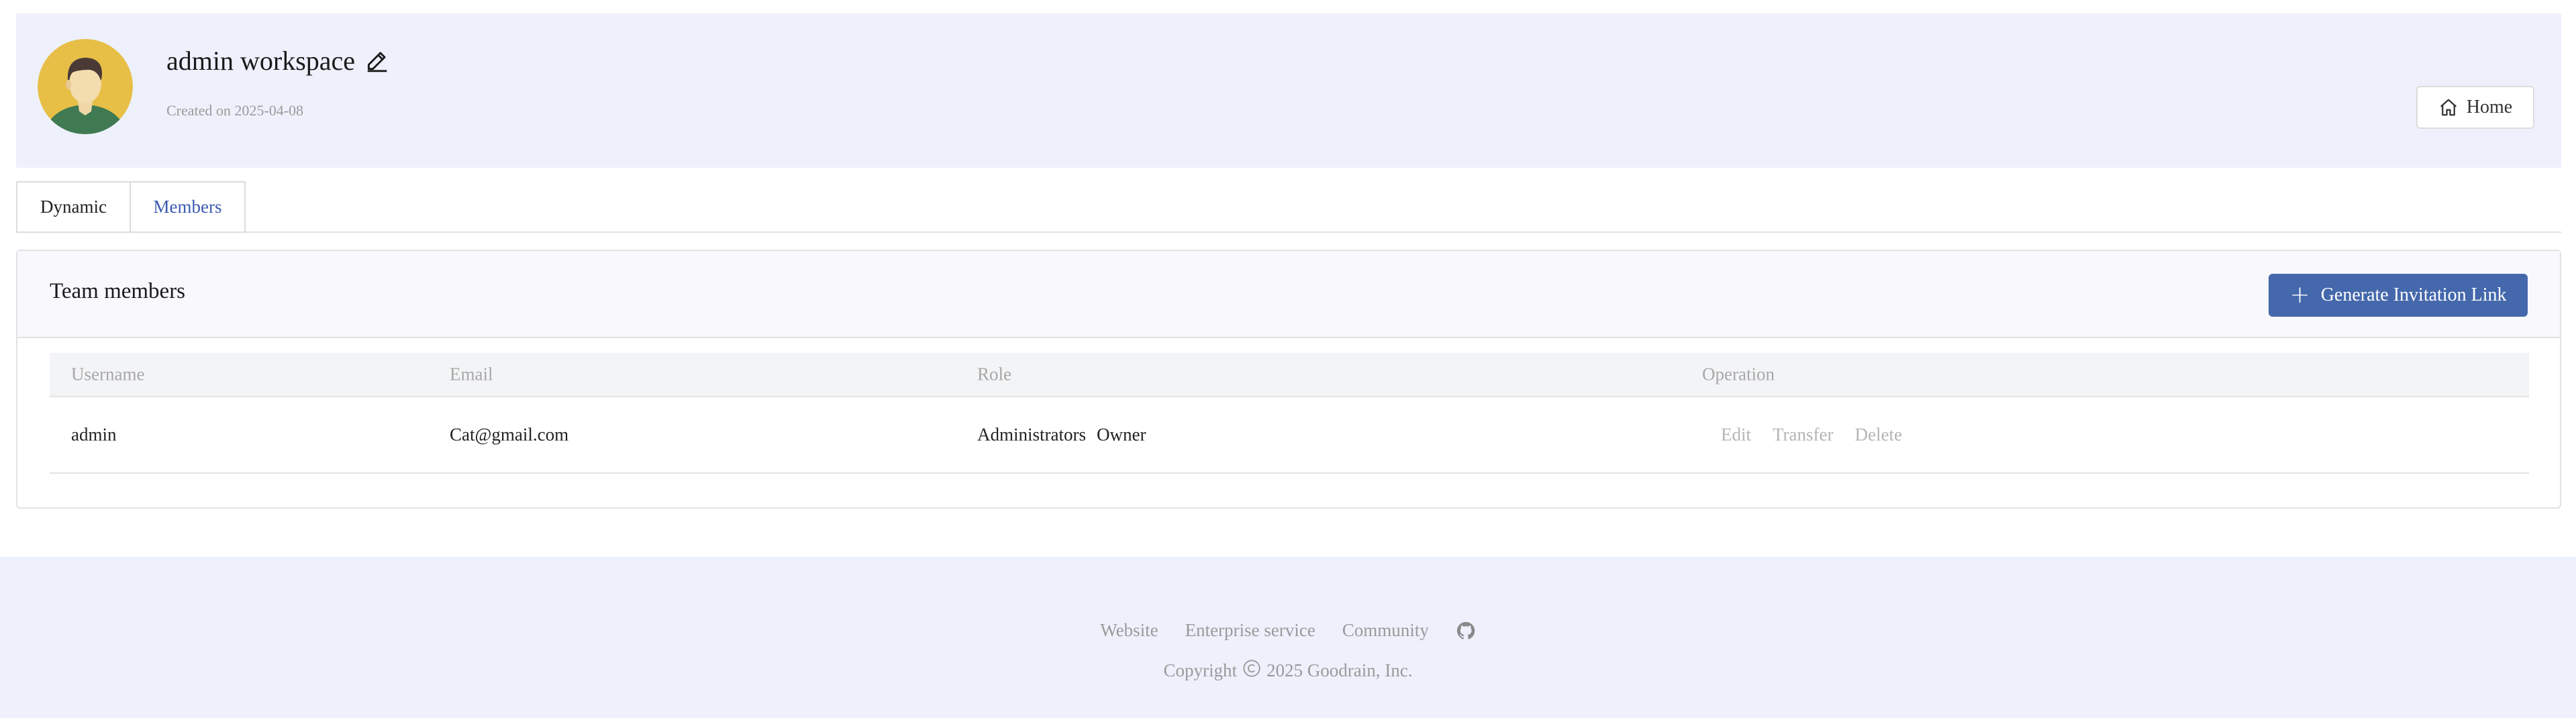 This screenshot has width=2576, height=718. I want to click on panel-title: Team members, so click(118, 291).